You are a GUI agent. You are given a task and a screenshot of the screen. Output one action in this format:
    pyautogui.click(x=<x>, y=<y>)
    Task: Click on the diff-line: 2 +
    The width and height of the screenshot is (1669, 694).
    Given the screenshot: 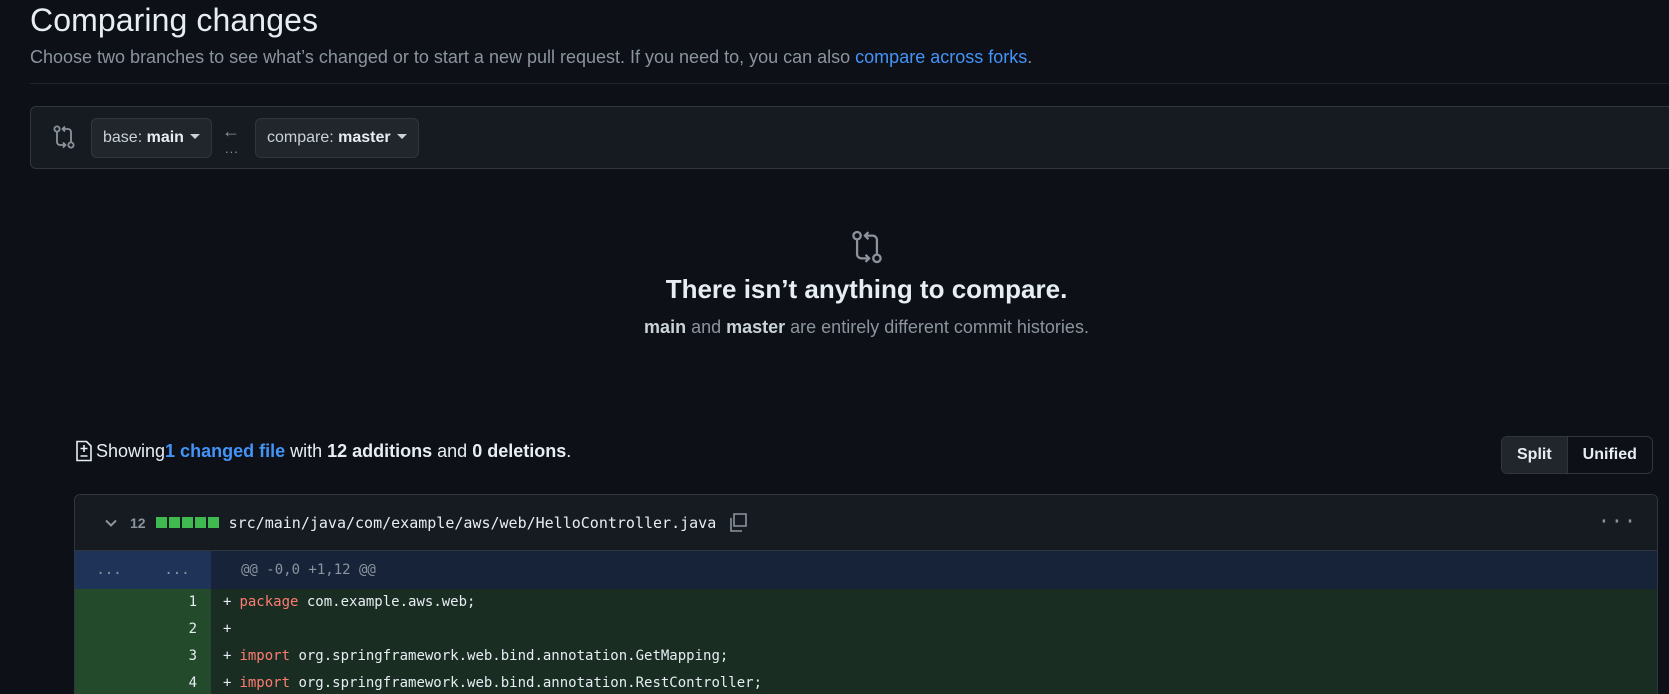 What is the action you would take?
    pyautogui.click(x=866, y=629)
    